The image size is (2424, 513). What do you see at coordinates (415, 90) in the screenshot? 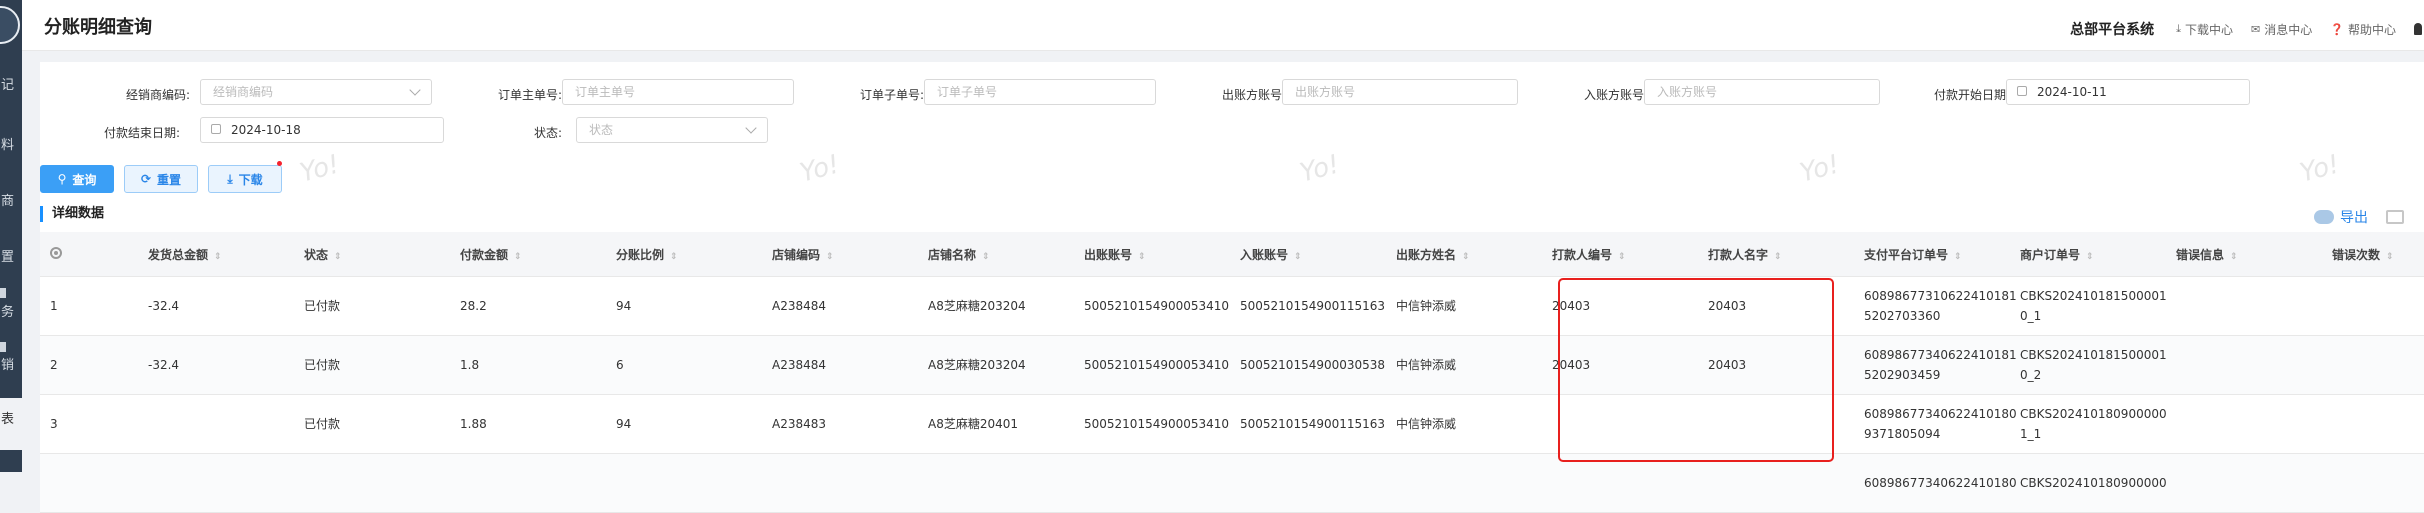
I see `chevron-down-icon` at bounding box center [415, 90].